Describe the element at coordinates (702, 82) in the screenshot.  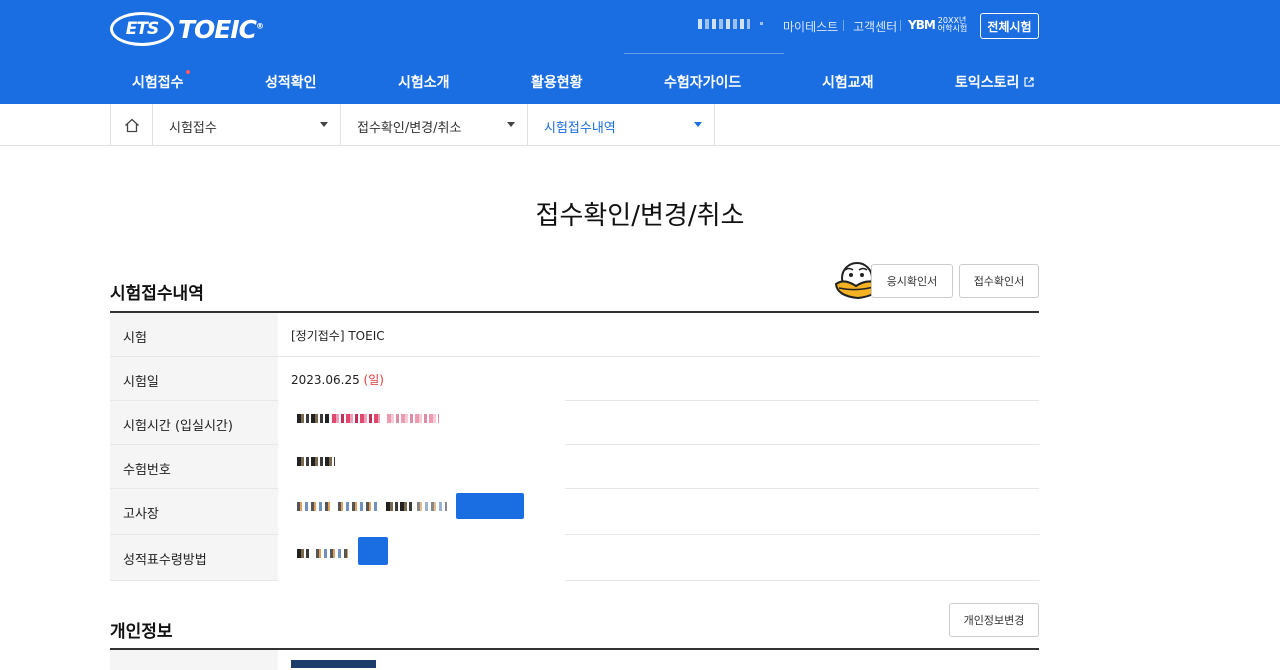
I see `nav-item-guide: 수험자가이드` at that location.